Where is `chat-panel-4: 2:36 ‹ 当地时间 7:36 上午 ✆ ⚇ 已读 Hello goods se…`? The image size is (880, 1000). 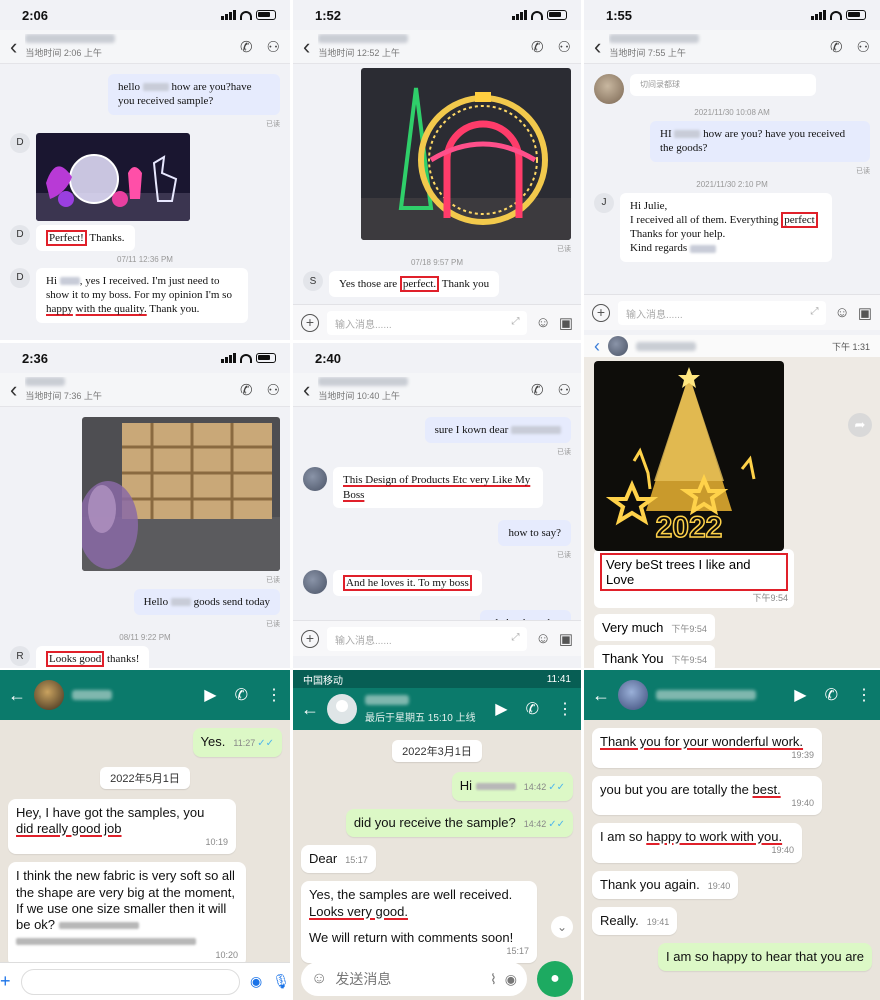 chat-panel-4: 2:36 ‹ 当地时间 7:36 上午 ✆ ⚇ 已读 Hello goods se… is located at coordinates (145, 505).